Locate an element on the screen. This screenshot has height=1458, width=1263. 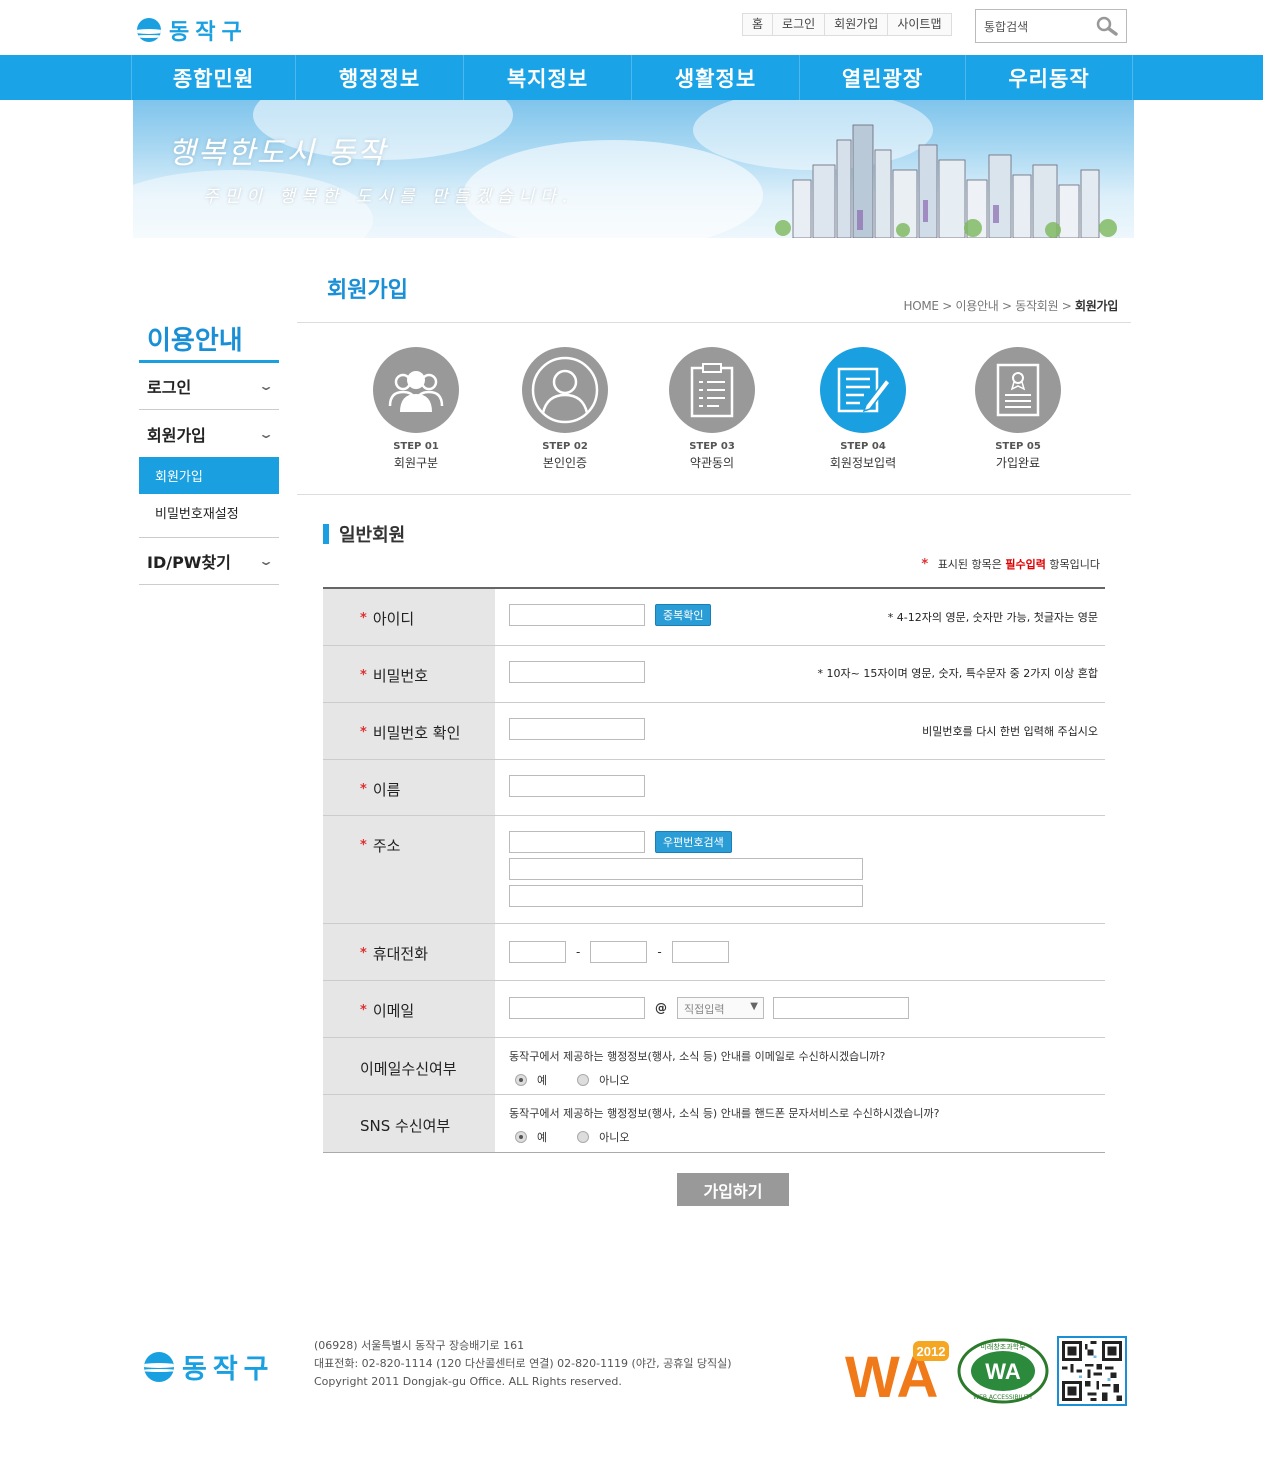
submit-button: 가입하기 is located at coordinates (733, 1189).